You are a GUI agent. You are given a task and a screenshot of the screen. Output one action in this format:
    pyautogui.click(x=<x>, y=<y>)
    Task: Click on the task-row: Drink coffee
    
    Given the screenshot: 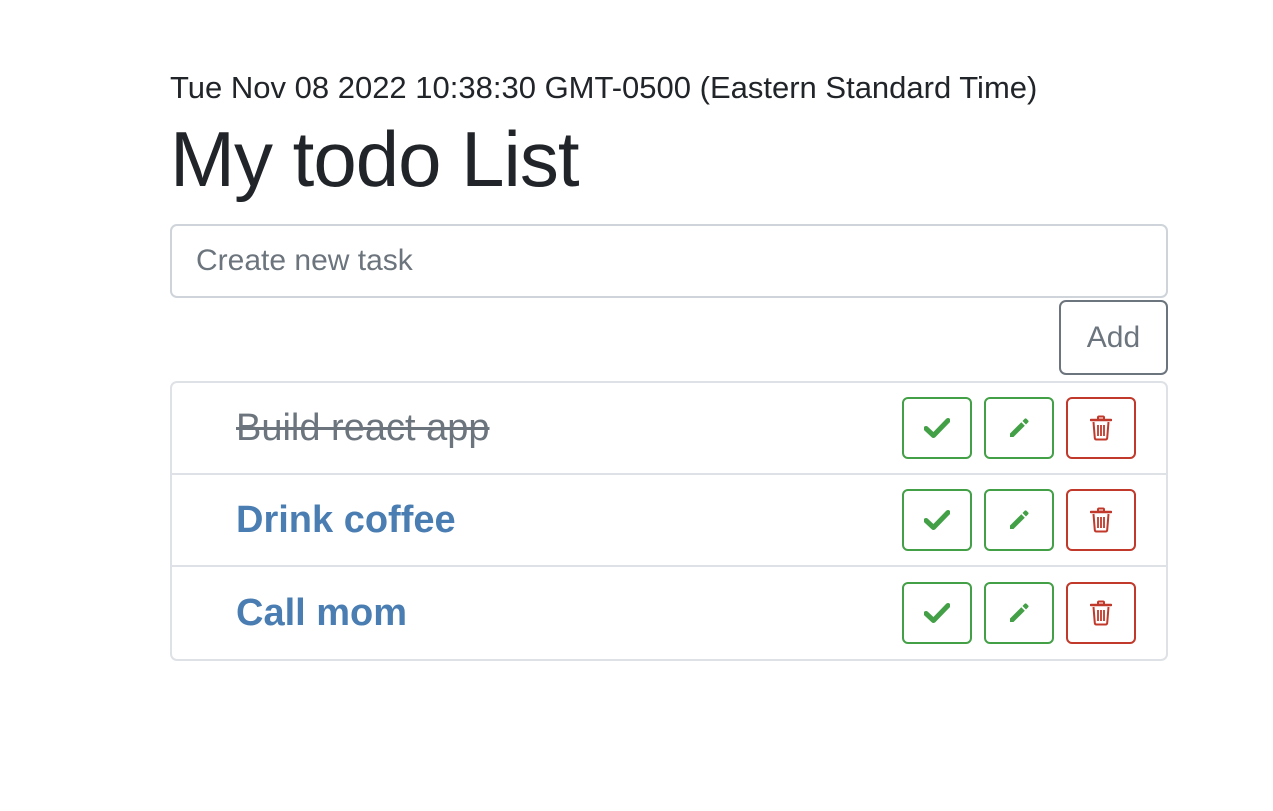 What is the action you would take?
    pyautogui.click(x=669, y=521)
    